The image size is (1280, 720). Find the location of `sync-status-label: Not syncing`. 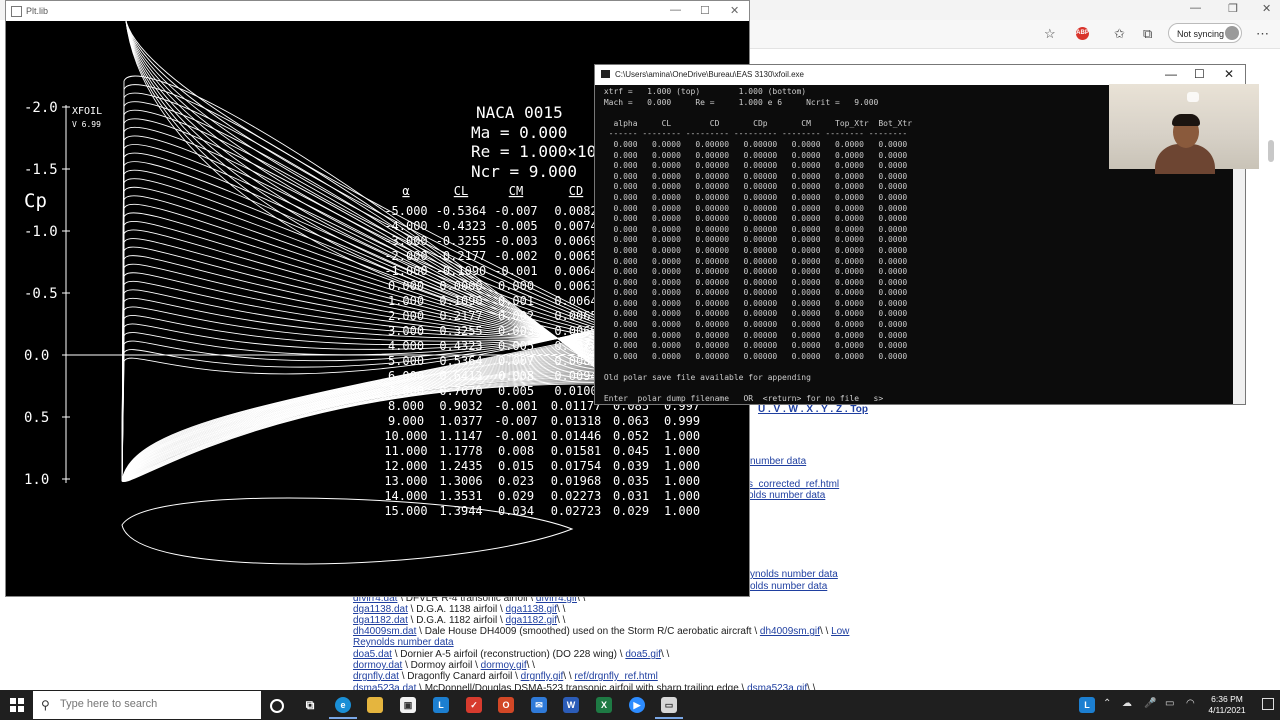

sync-status-label: Not syncing is located at coordinates (1201, 34).